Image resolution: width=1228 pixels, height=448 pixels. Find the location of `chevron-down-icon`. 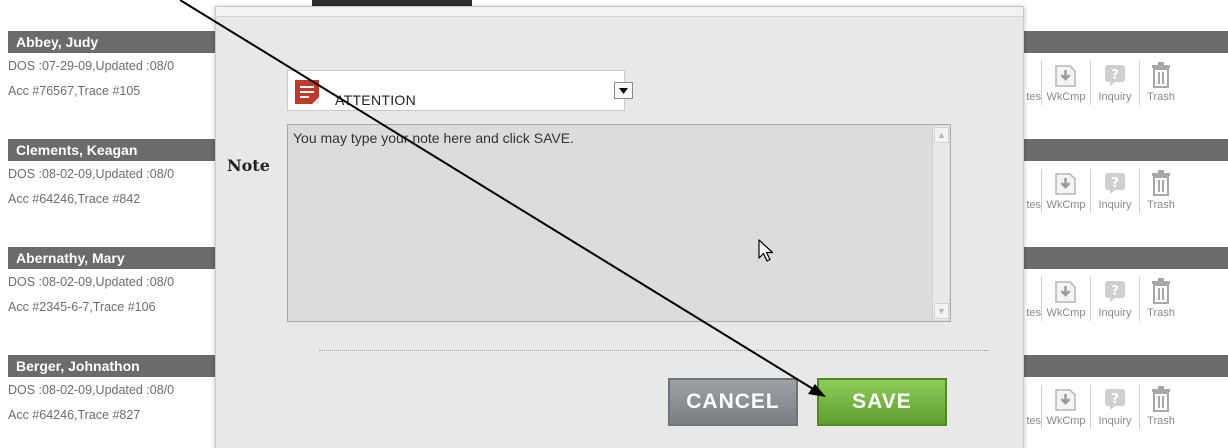

chevron-down-icon is located at coordinates (623, 90).